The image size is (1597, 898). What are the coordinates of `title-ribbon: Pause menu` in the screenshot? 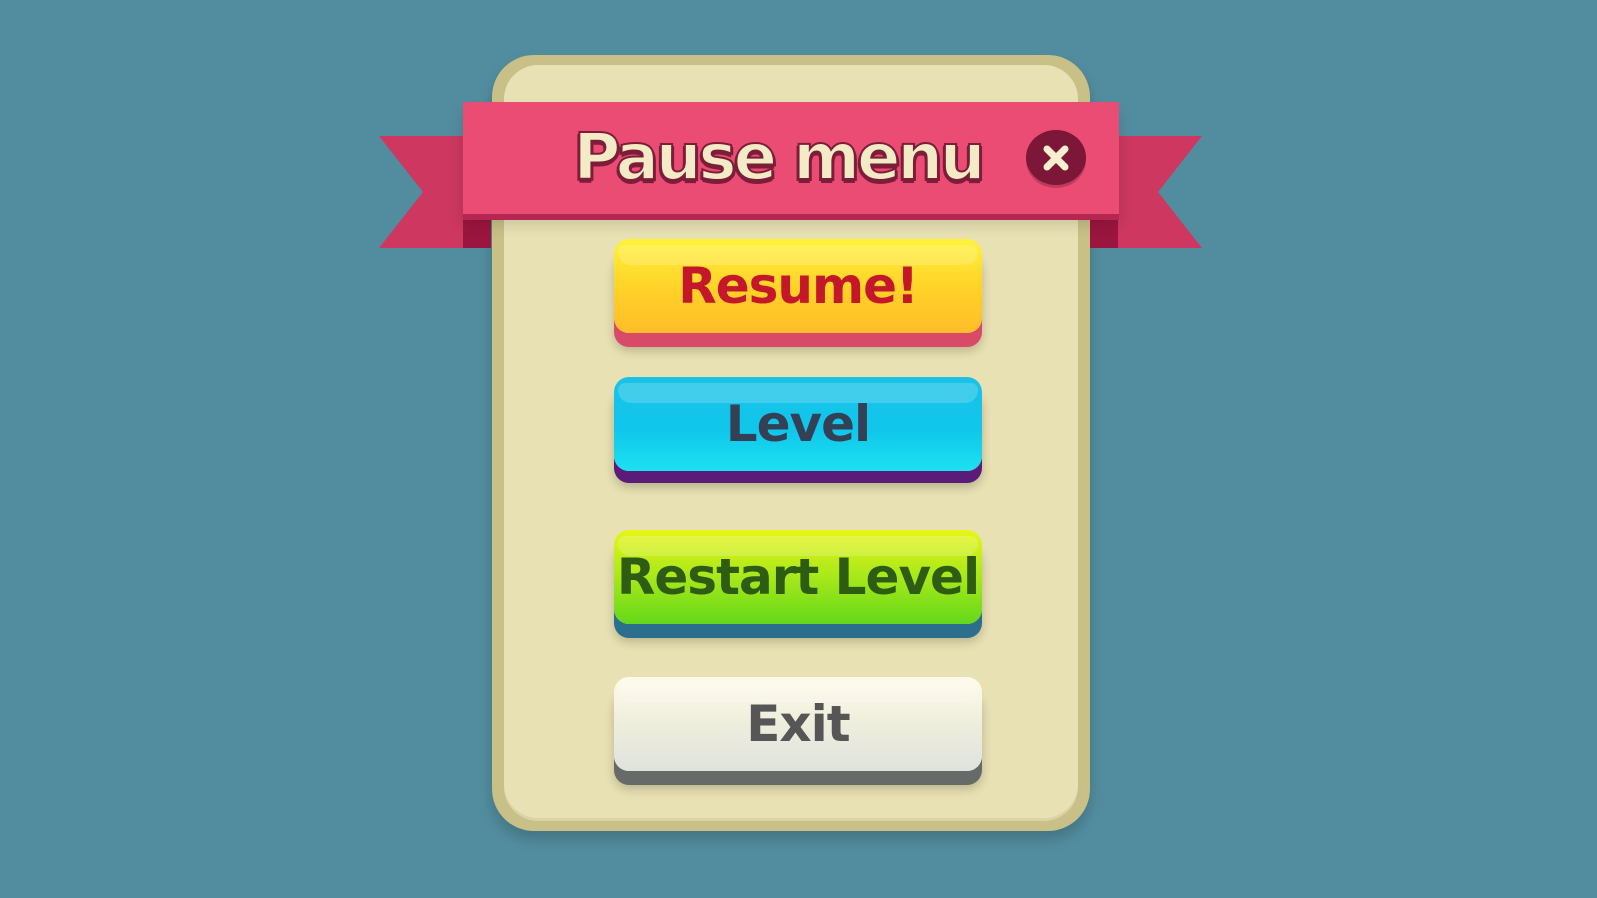 It's located at (791, 158).